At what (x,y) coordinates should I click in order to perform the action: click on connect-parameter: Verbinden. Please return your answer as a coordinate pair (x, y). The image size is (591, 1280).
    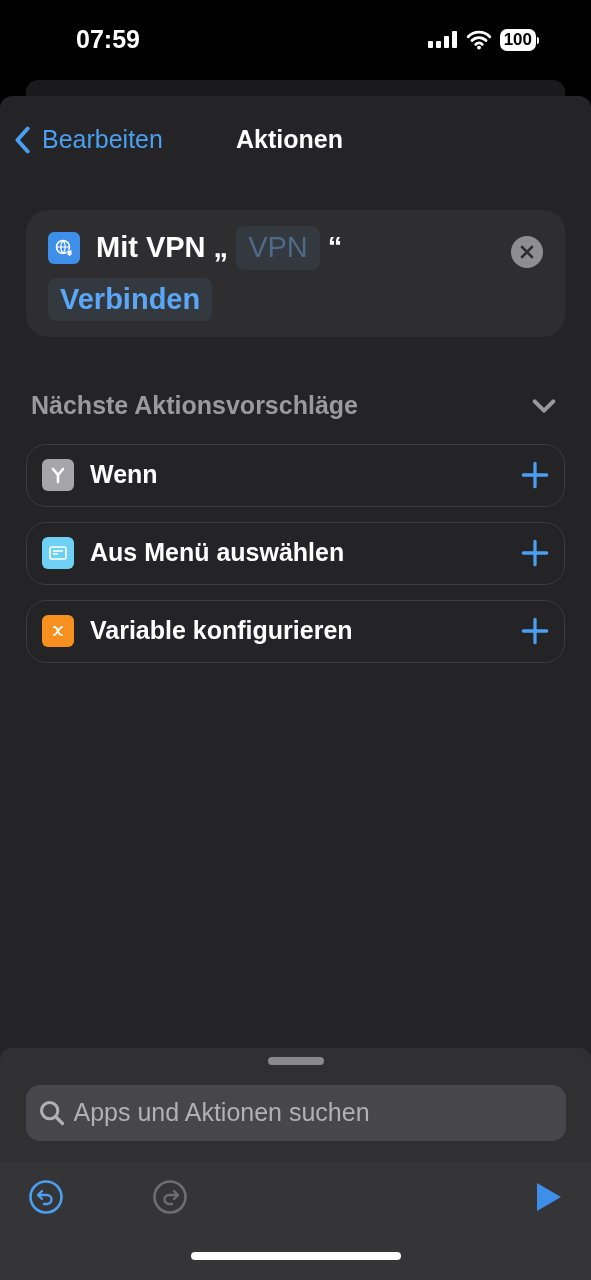
    Looking at the image, I should click on (130, 299).